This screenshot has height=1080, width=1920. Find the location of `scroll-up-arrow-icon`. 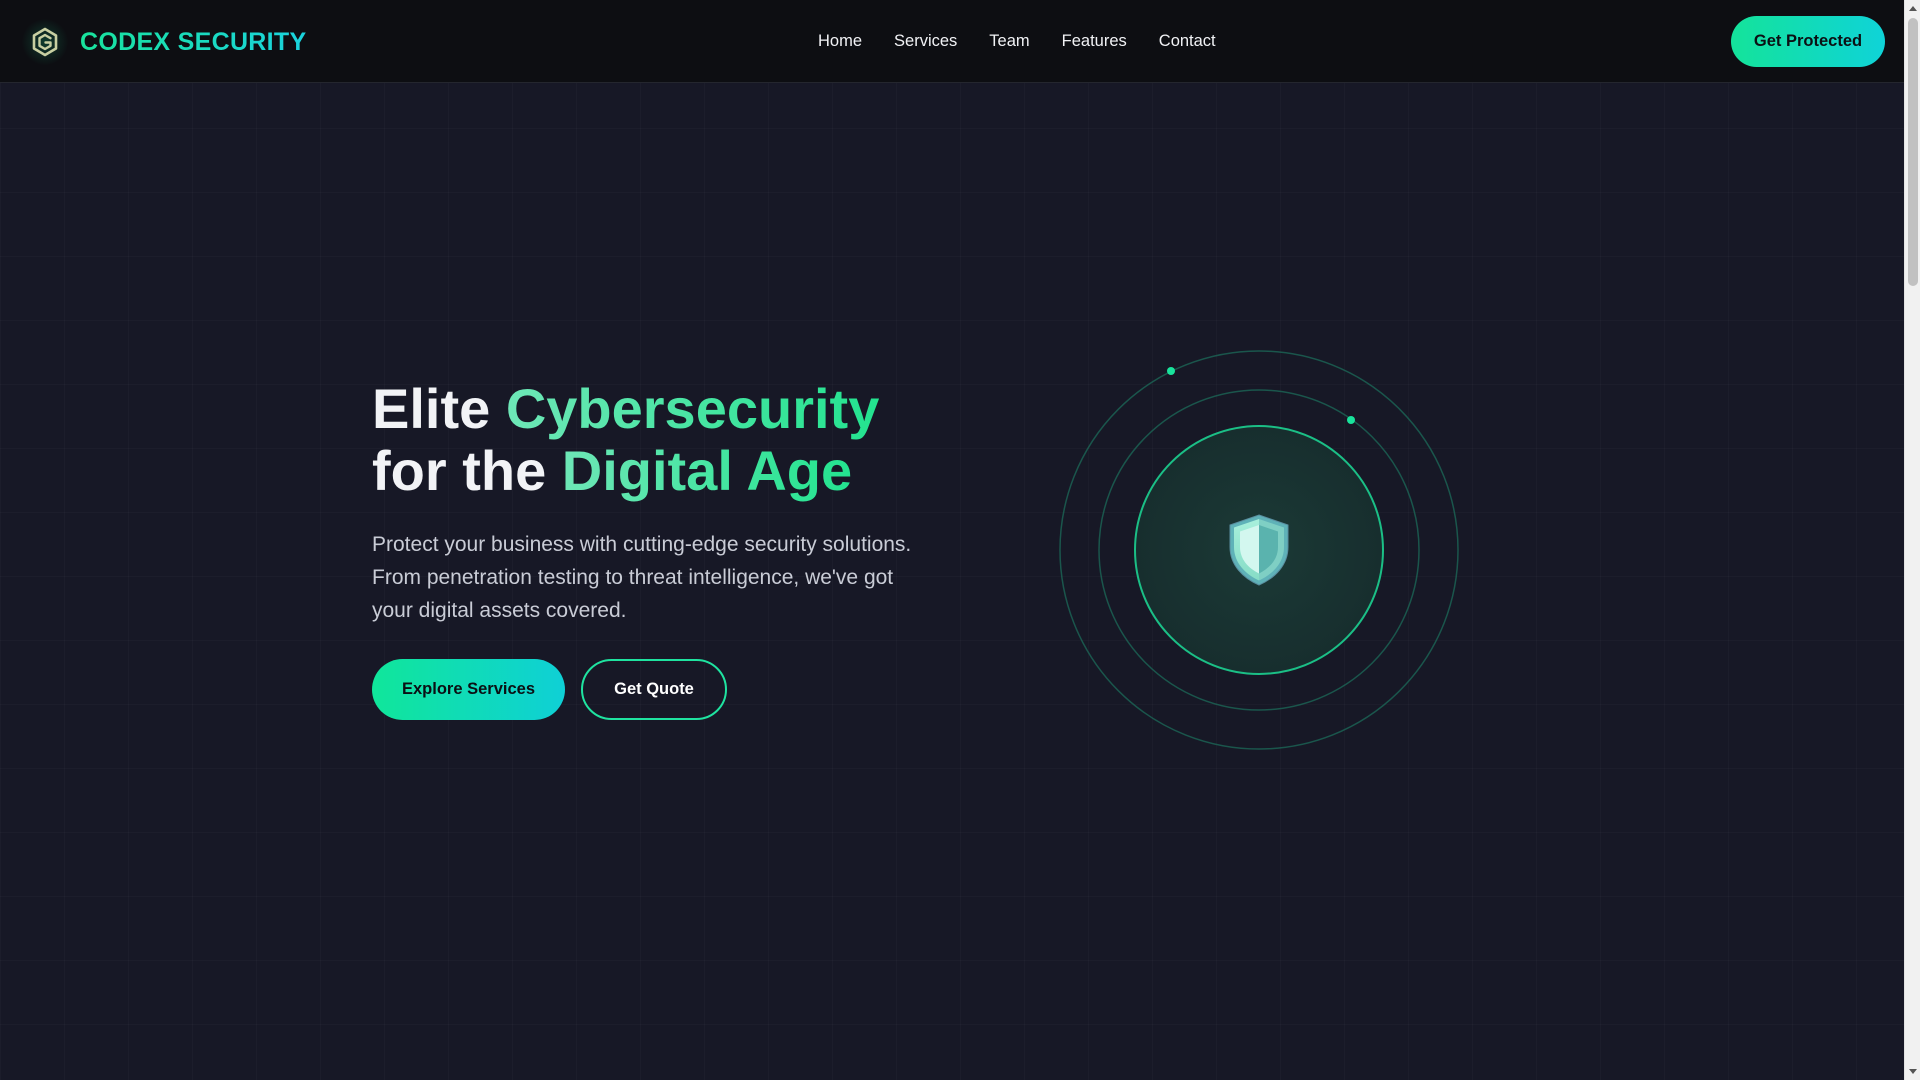

scroll-up-arrow-icon is located at coordinates (1912, 8).